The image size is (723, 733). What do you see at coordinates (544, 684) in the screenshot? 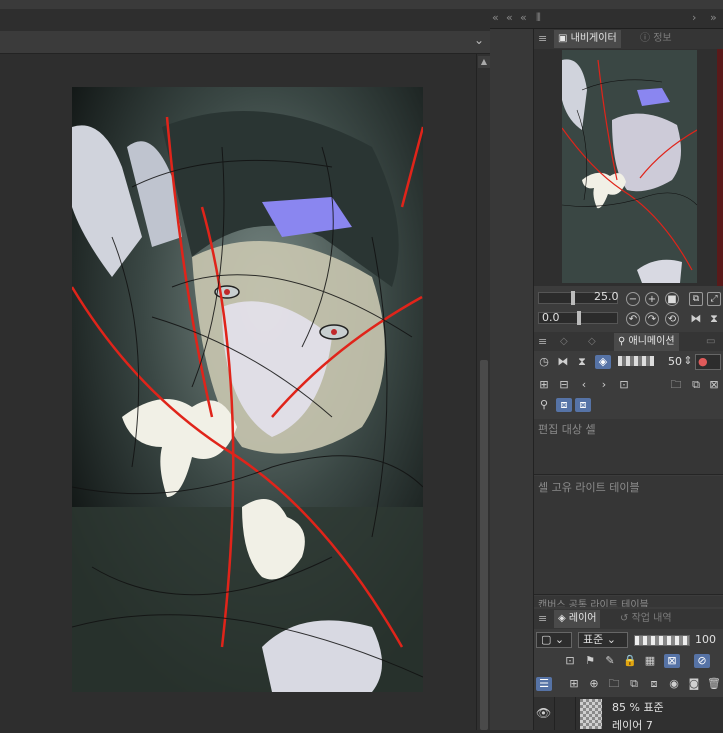
I see `layer-list-icon: ☰` at bounding box center [544, 684].